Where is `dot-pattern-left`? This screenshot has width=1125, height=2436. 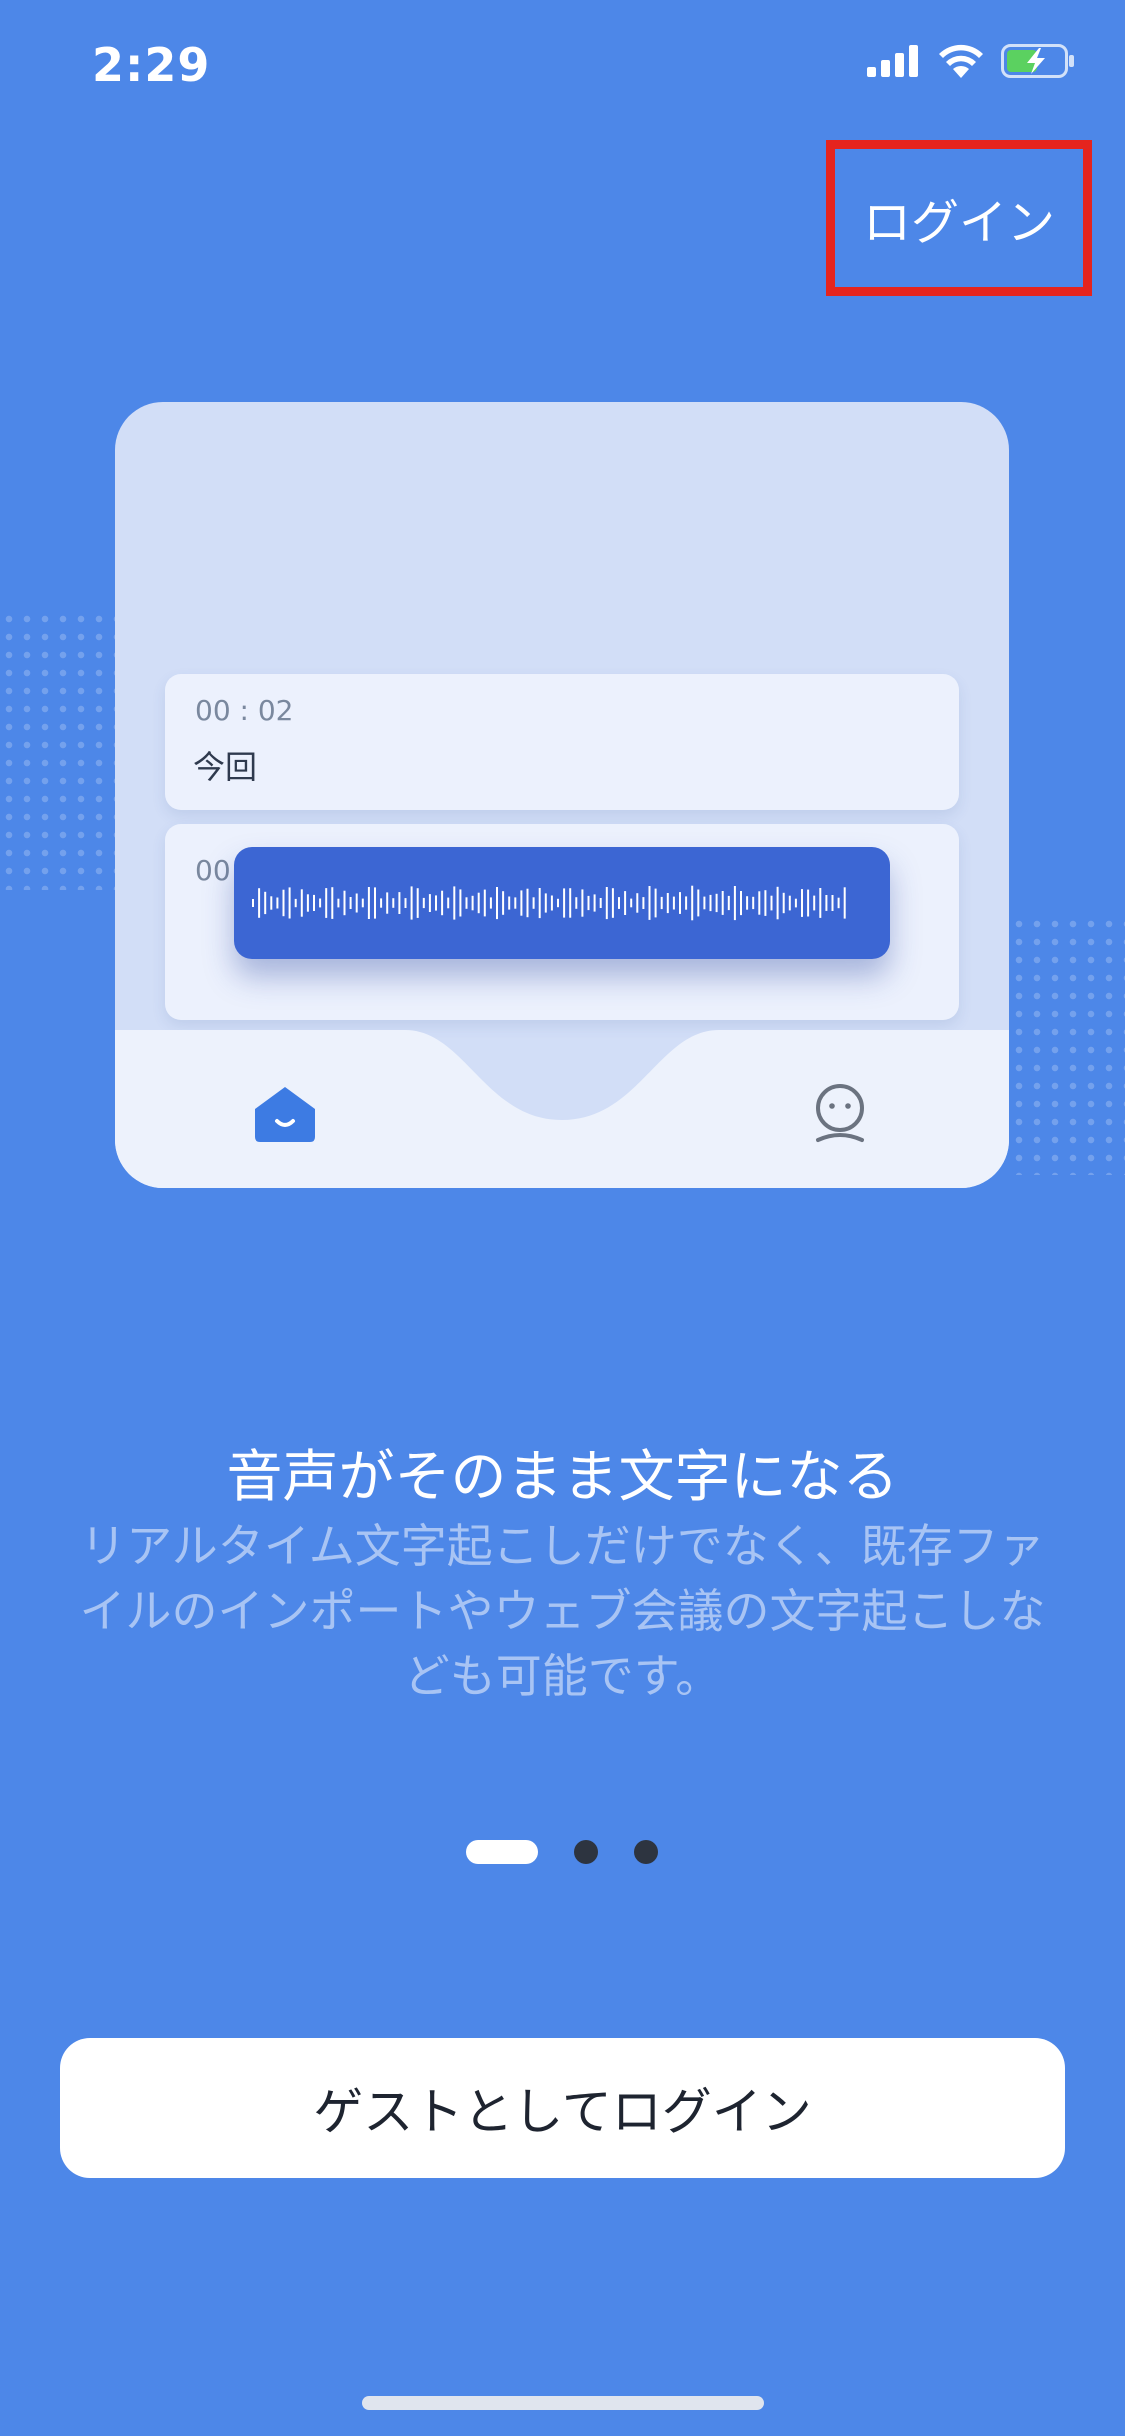
dot-pattern-left is located at coordinates (57, 750).